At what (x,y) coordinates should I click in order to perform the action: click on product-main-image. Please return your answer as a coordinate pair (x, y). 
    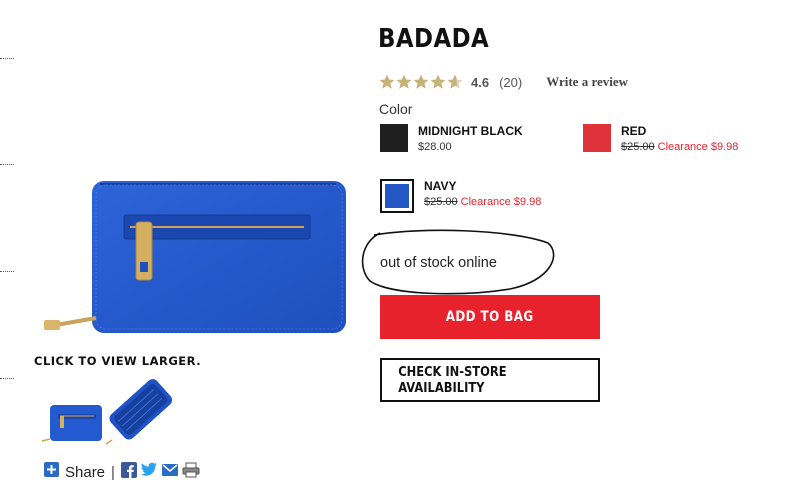
    Looking at the image, I should click on (193, 257).